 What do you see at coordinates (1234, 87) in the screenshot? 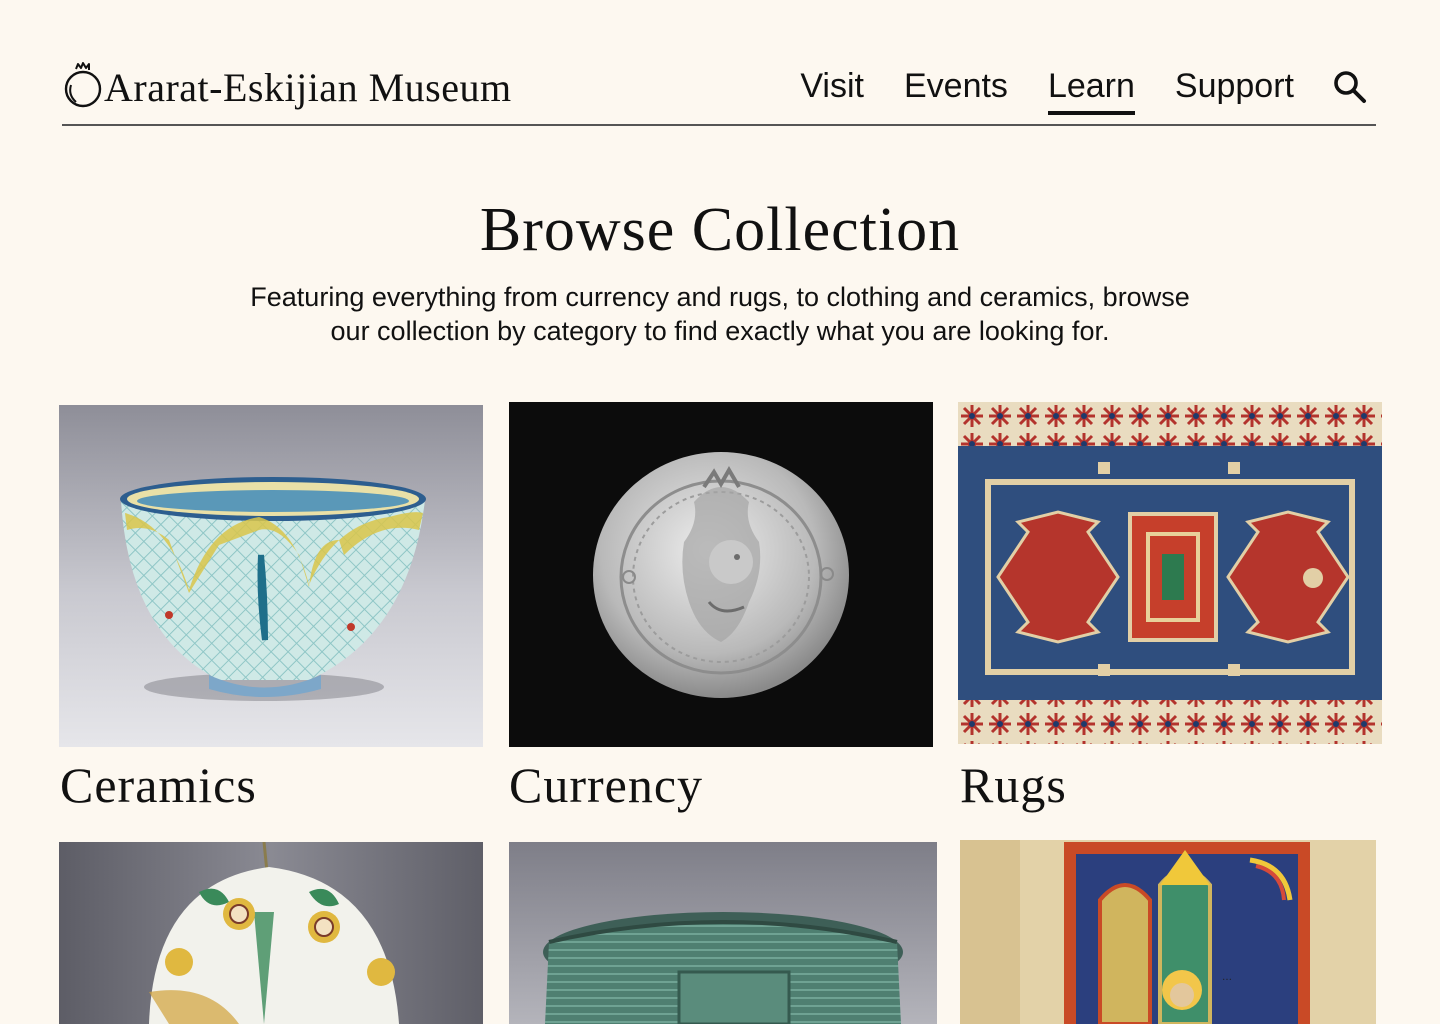
I see `nav-support: Support` at bounding box center [1234, 87].